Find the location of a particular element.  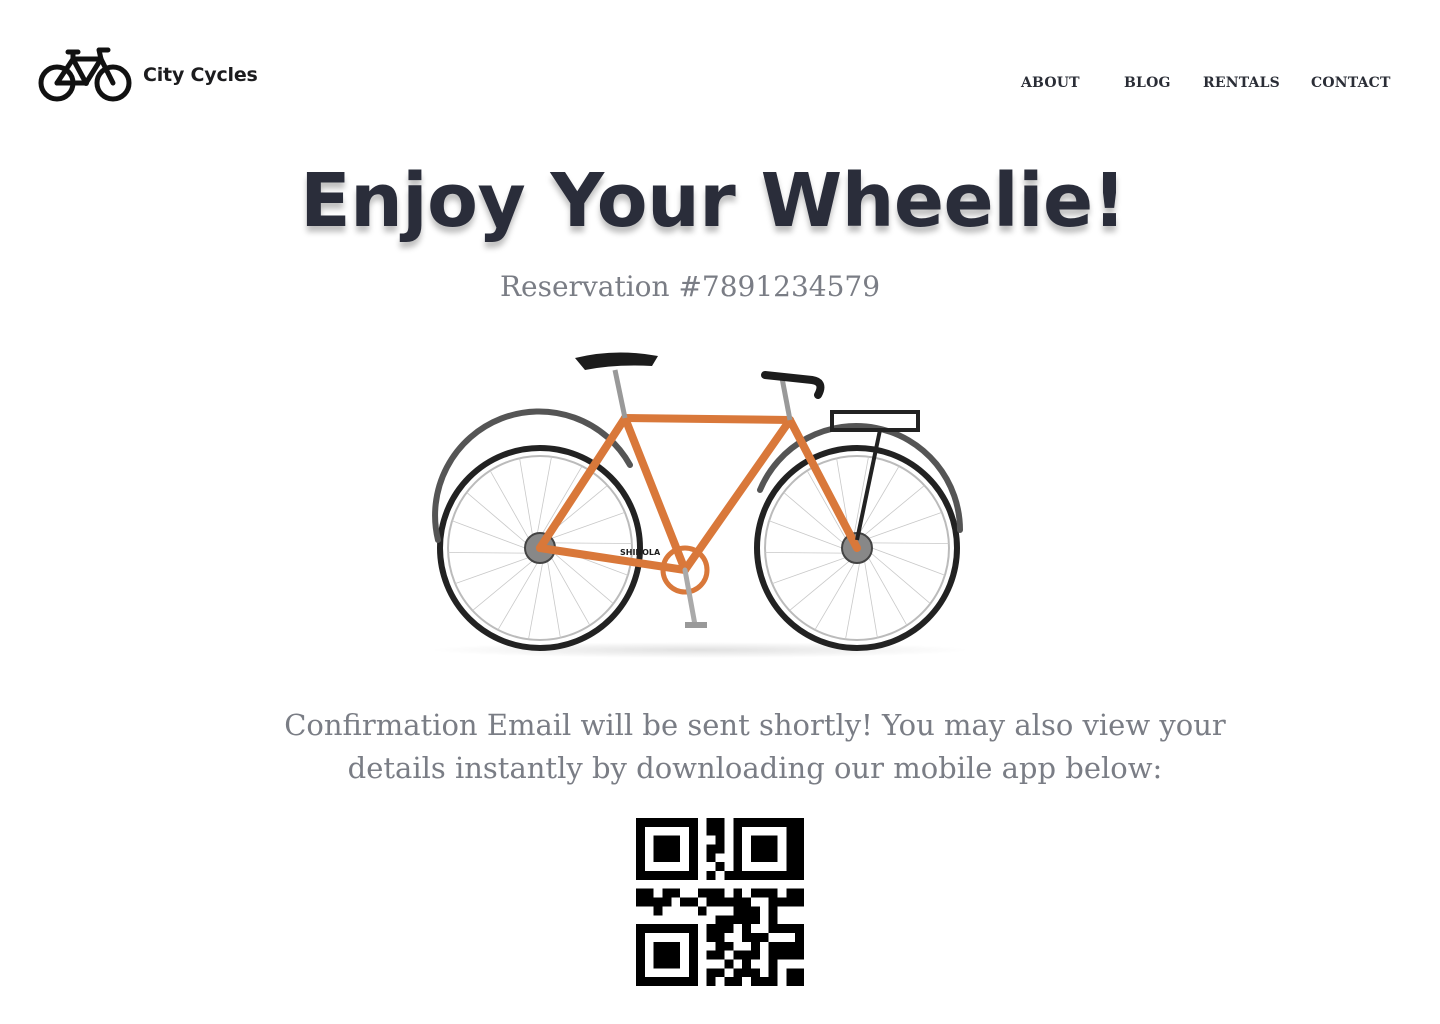

nav-blog-link: BLOG is located at coordinates (1147, 83).